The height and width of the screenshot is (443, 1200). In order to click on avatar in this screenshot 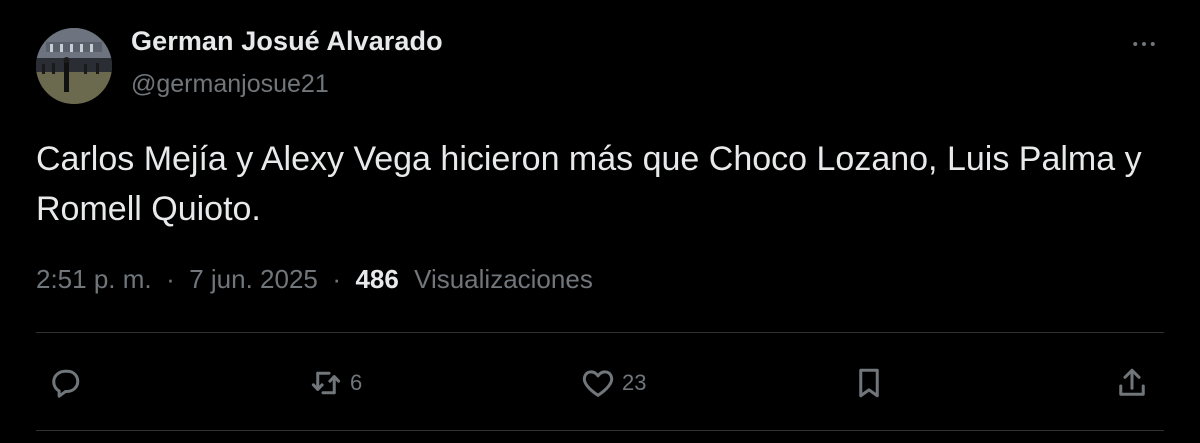, I will do `click(74, 66)`.